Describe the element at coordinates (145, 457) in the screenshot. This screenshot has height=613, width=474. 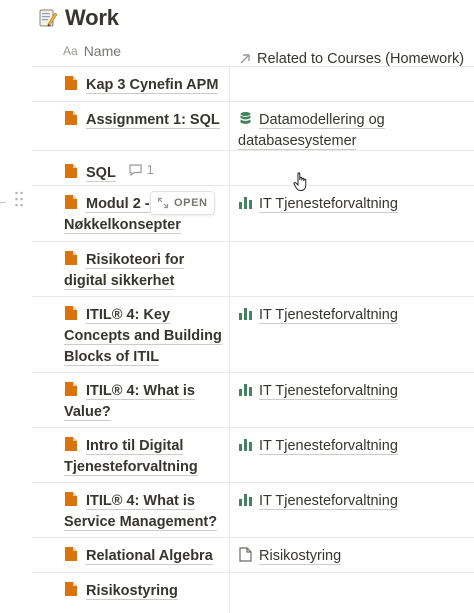
I see `page-link: Intro til Digital Tjenesteforvaltning` at that location.